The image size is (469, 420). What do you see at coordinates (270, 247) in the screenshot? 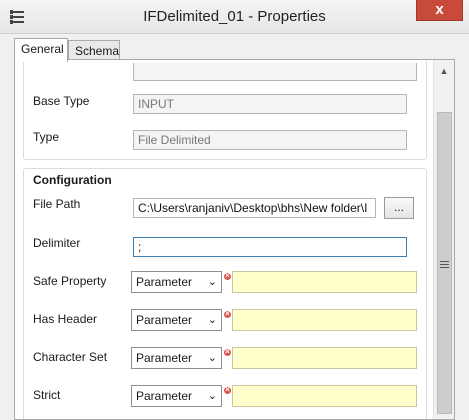
I see `delimiter-input: ;` at bounding box center [270, 247].